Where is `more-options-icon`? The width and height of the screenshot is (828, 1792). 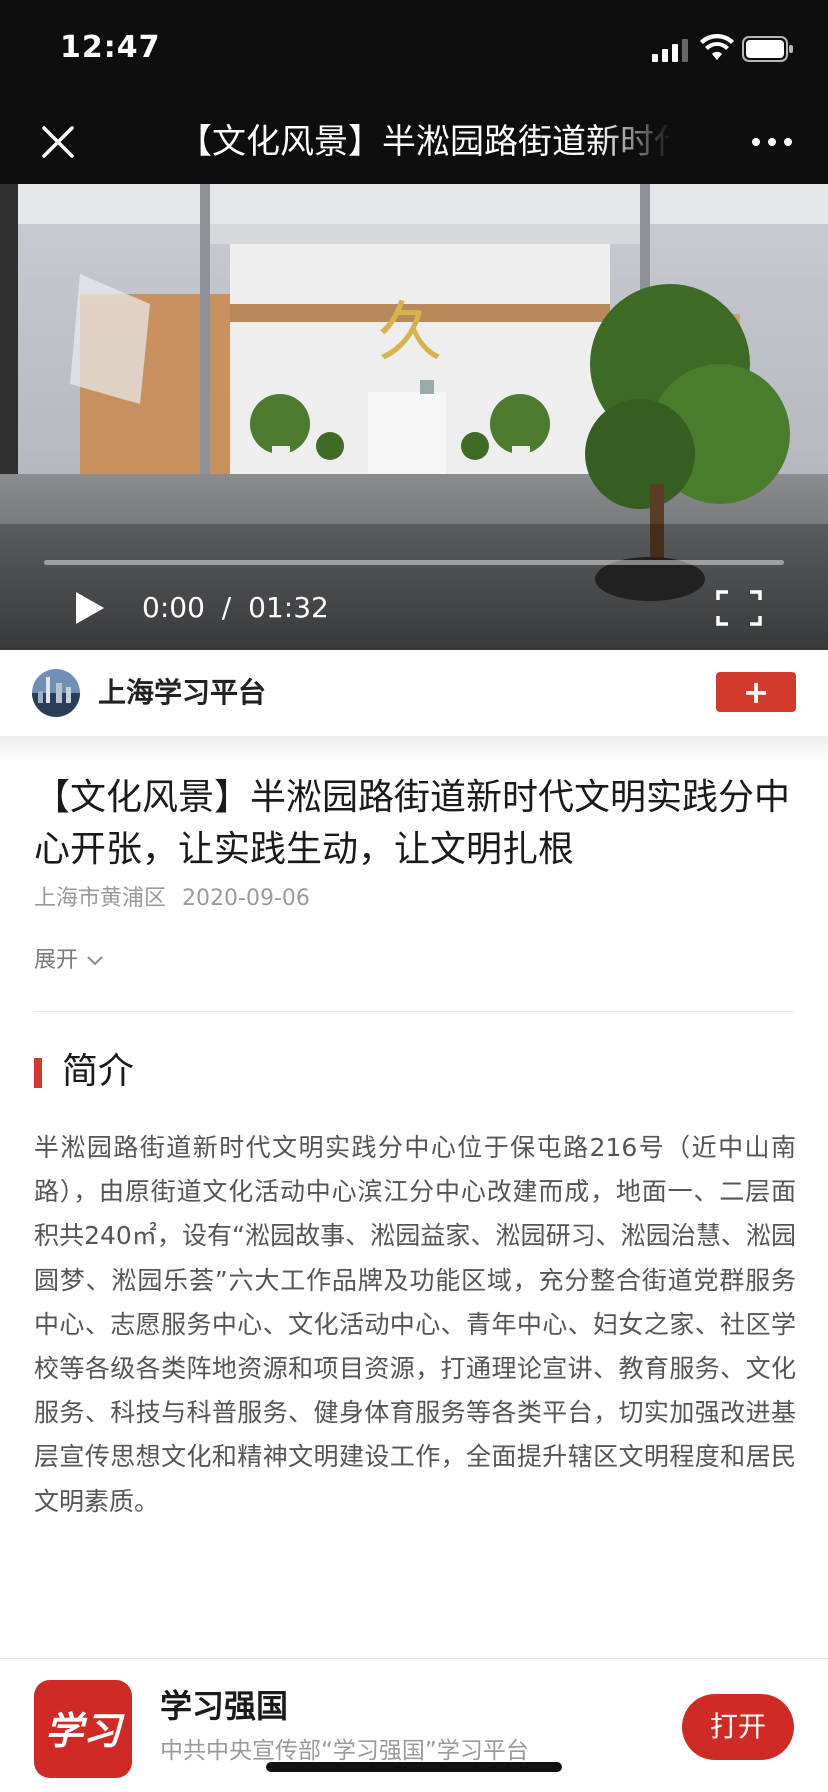
more-options-icon is located at coordinates (772, 142).